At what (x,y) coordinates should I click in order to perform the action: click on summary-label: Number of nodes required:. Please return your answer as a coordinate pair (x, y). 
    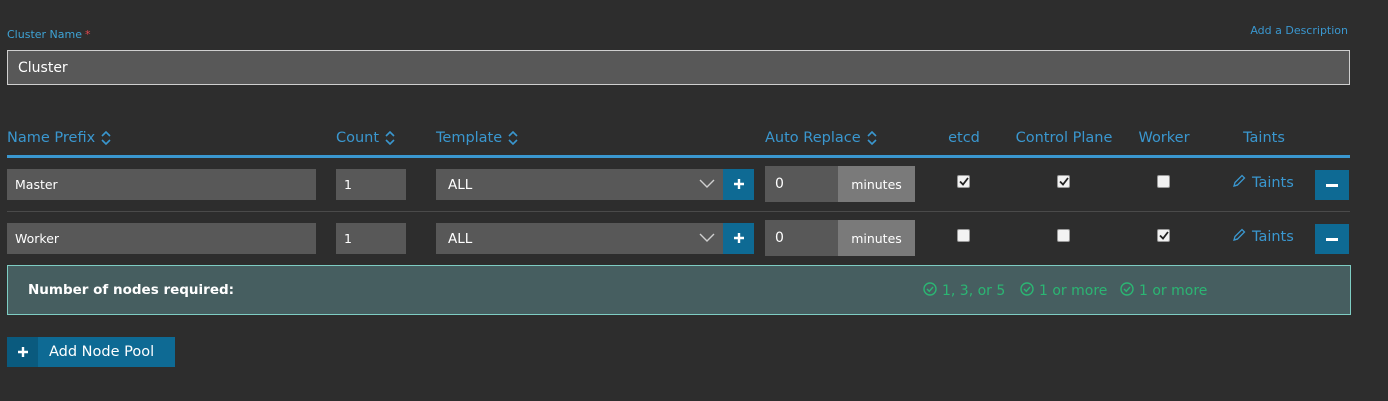
    Looking at the image, I should click on (131, 290).